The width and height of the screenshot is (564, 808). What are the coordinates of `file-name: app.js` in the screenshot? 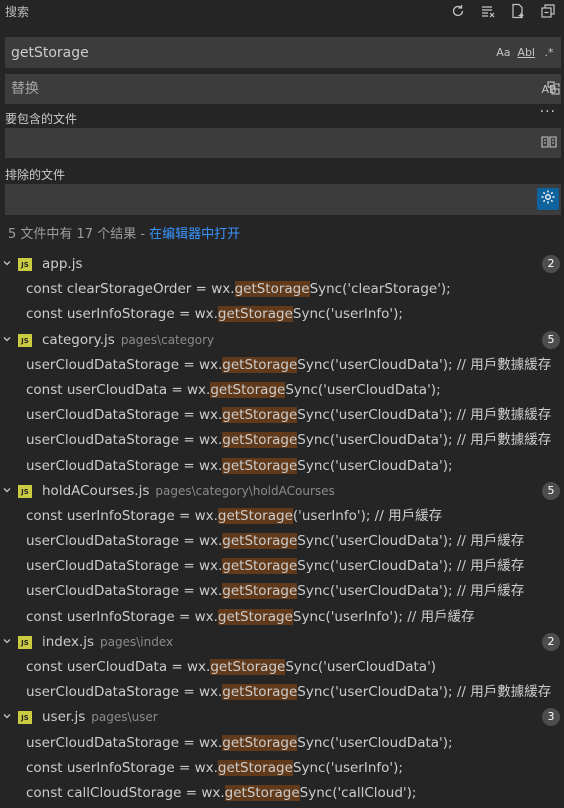 It's located at (62, 264).